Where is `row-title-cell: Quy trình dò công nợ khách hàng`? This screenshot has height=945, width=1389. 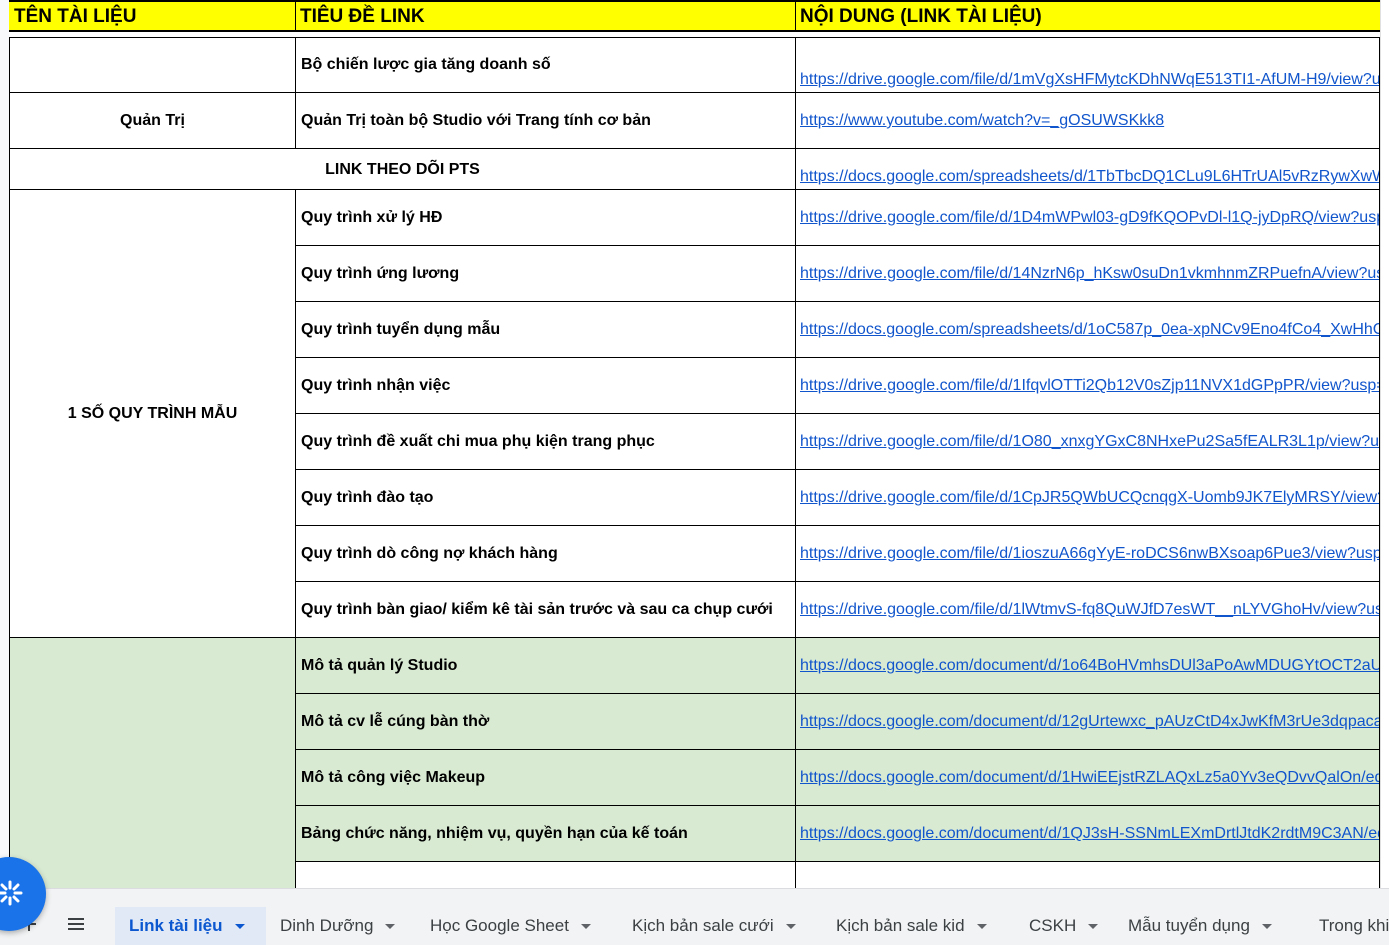 row-title-cell: Quy trình dò công nợ khách hàng is located at coordinates (545, 554).